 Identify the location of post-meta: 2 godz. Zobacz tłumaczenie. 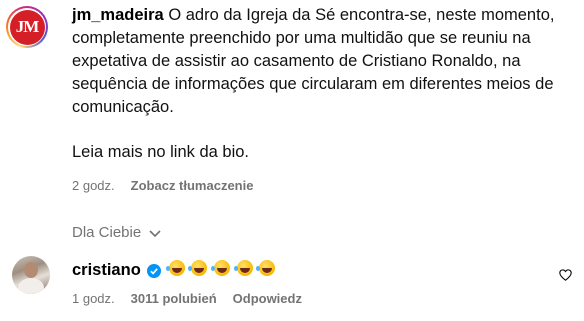
(162, 185).